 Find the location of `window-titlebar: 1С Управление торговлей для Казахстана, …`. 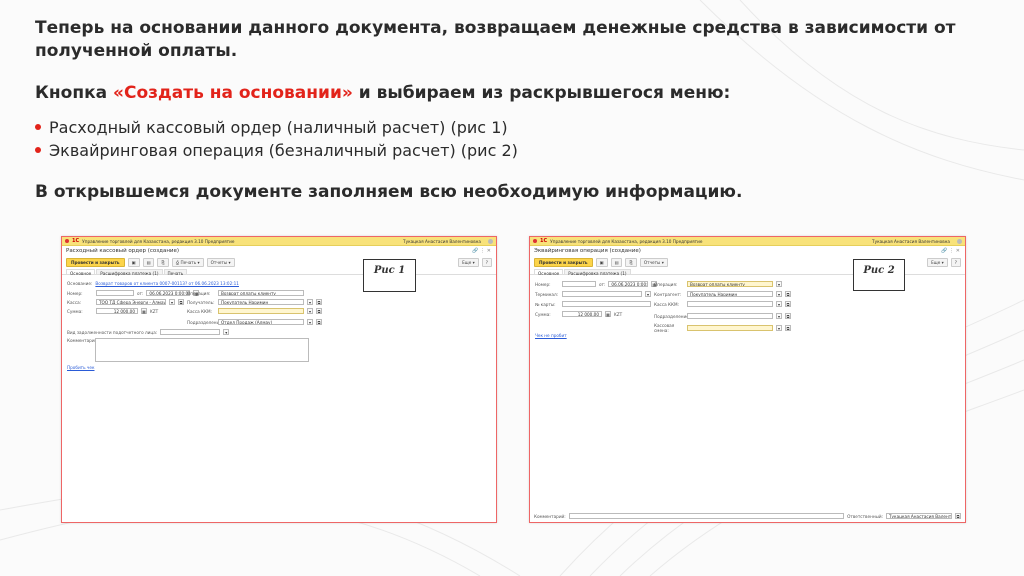

window-titlebar: 1С Управление торговлей для Казахстана, … is located at coordinates (747, 241).